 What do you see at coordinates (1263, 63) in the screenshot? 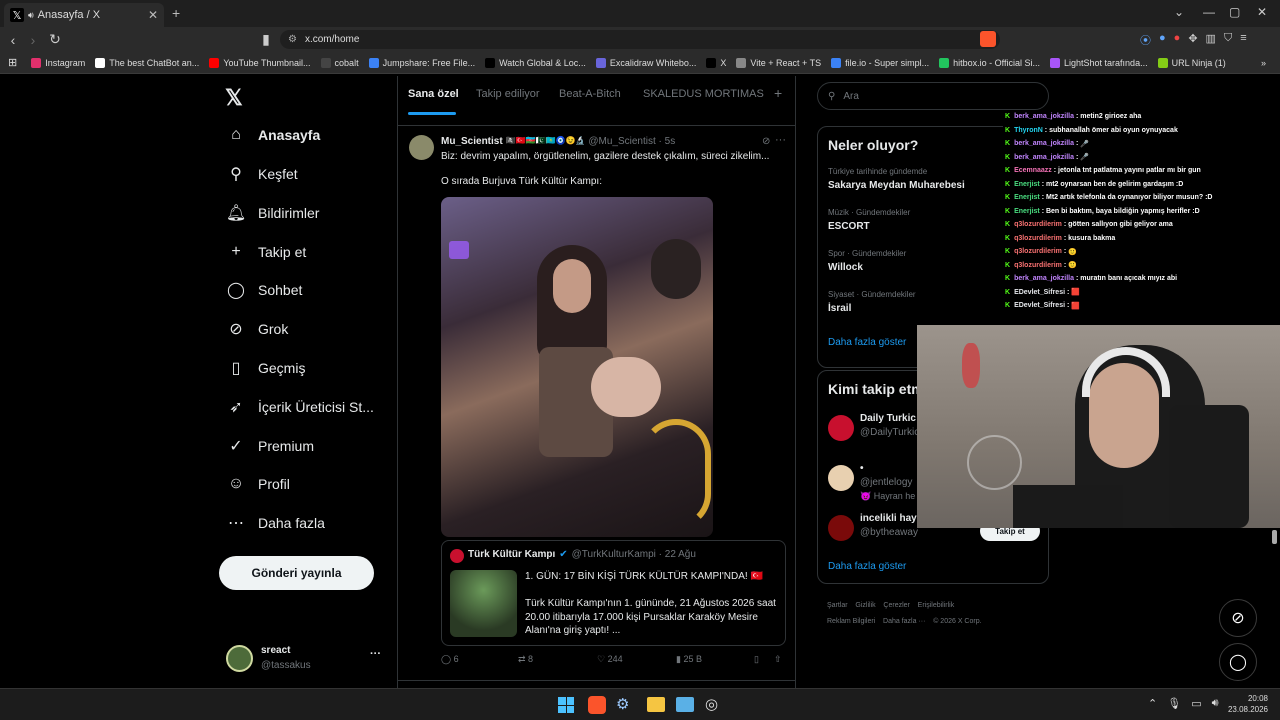
I see `more-bookmarks-icon: »` at bounding box center [1263, 63].